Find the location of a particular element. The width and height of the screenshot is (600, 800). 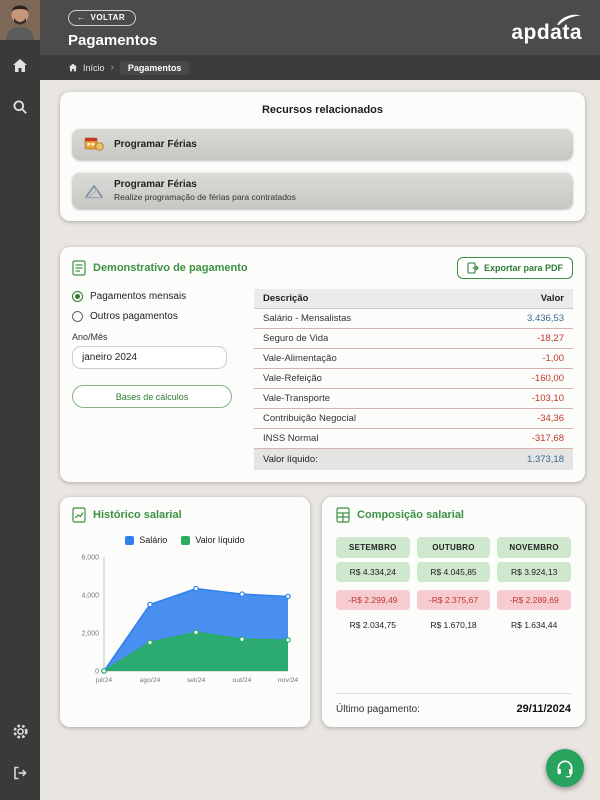

legend-item-valor-liquido: Valor líquido is located at coordinates (213, 540).